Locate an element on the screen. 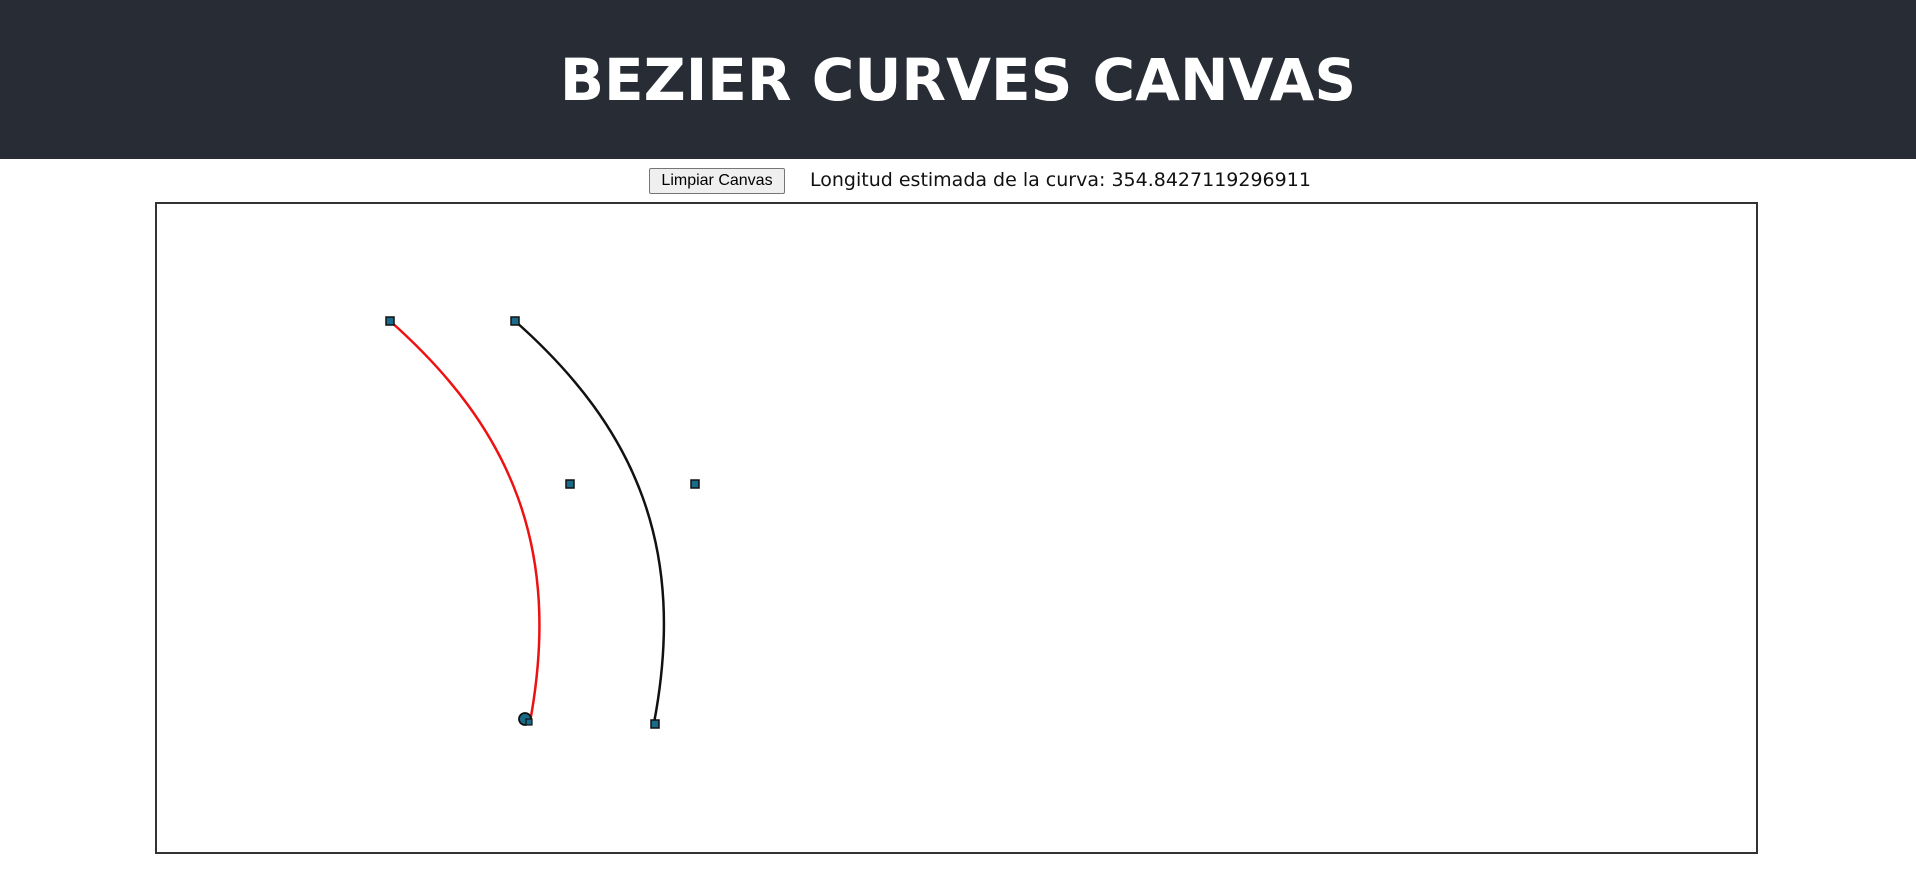  bezier-curve-selected is located at coordinates (465, 521).